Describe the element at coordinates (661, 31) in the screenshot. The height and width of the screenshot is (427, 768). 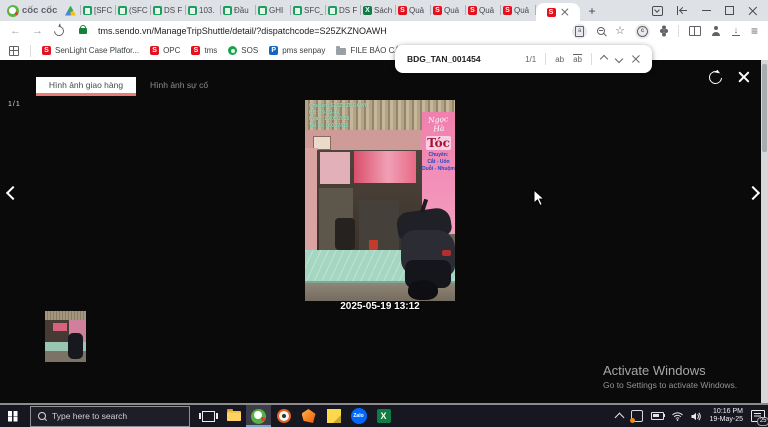
I see `extensions-icon` at that location.